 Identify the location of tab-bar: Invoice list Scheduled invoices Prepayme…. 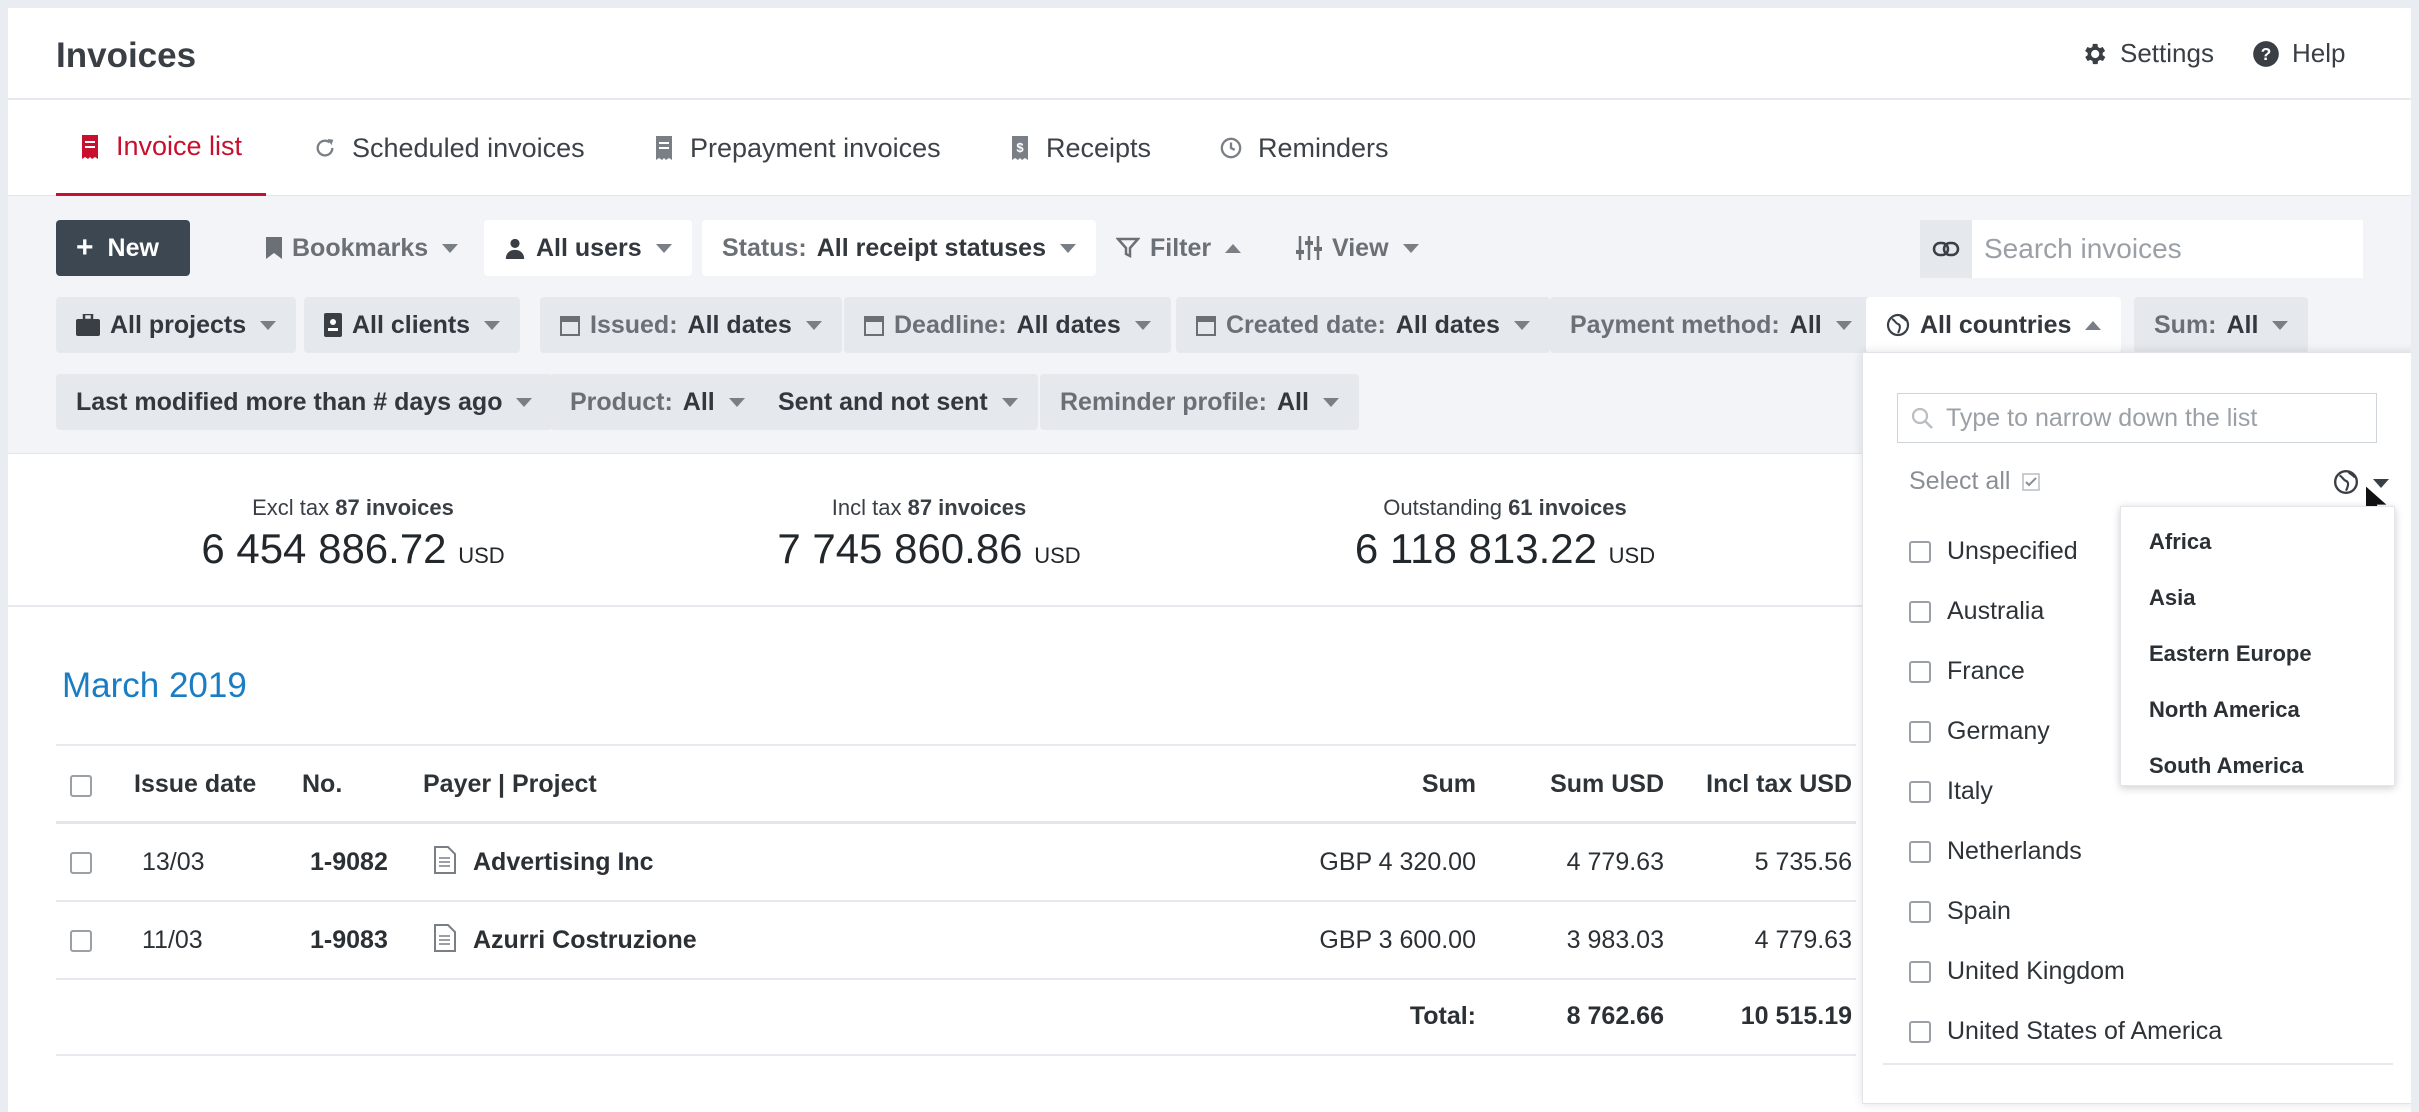
(1209, 148).